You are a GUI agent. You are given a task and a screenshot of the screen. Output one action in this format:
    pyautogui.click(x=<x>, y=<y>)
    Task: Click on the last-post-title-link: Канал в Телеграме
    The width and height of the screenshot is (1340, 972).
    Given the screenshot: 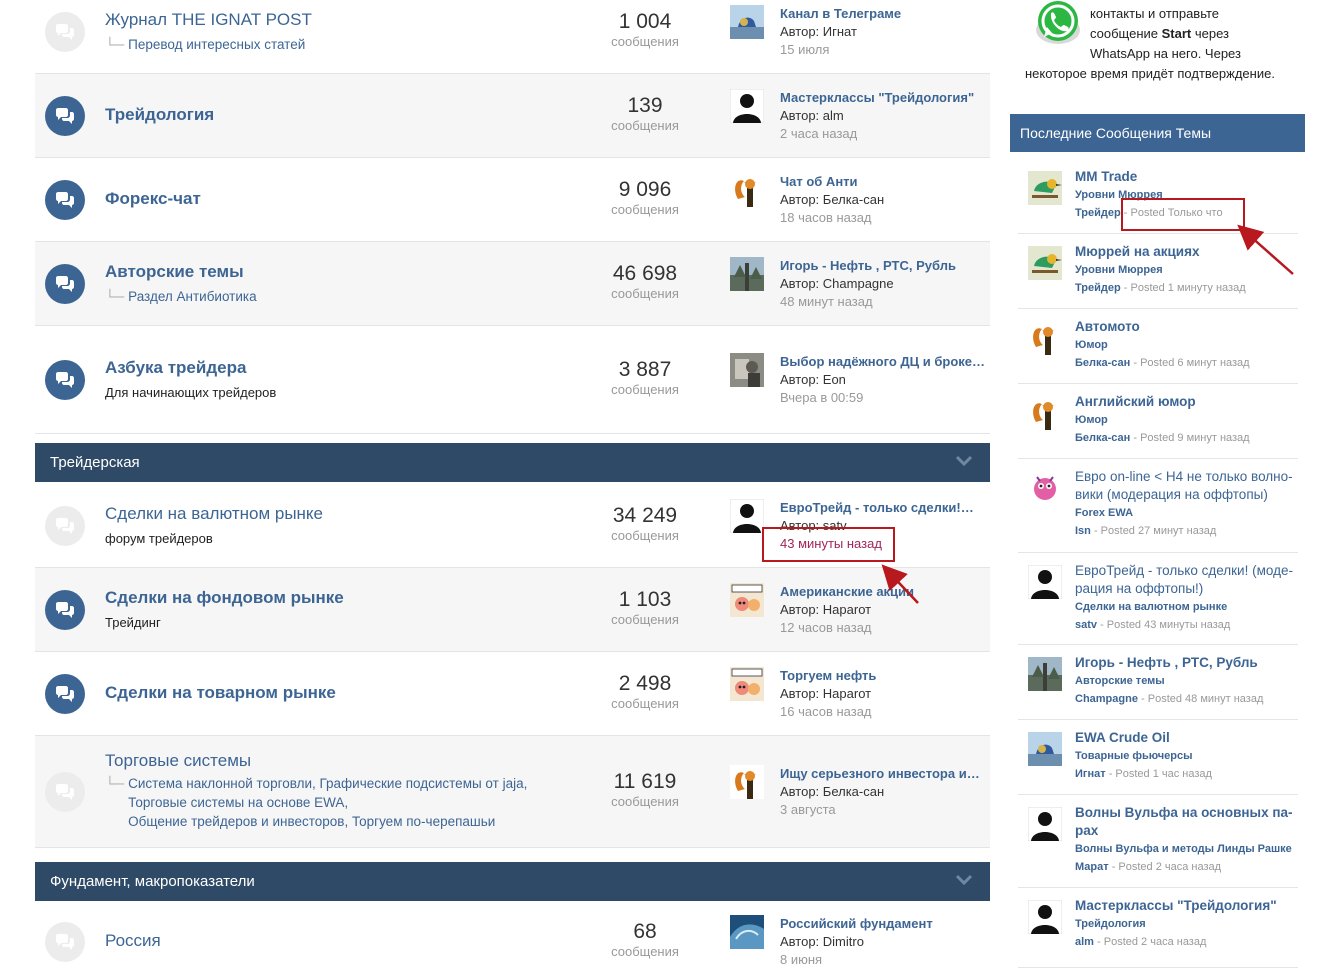 What is the action you would take?
    pyautogui.click(x=882, y=14)
    